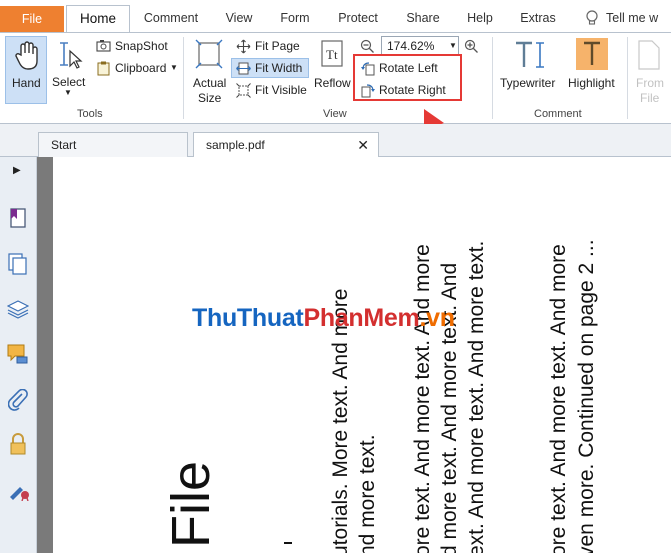 The width and height of the screenshot is (671, 553). Describe the element at coordinates (90, 114) in the screenshot. I see `group-label-tools: Tools` at that location.